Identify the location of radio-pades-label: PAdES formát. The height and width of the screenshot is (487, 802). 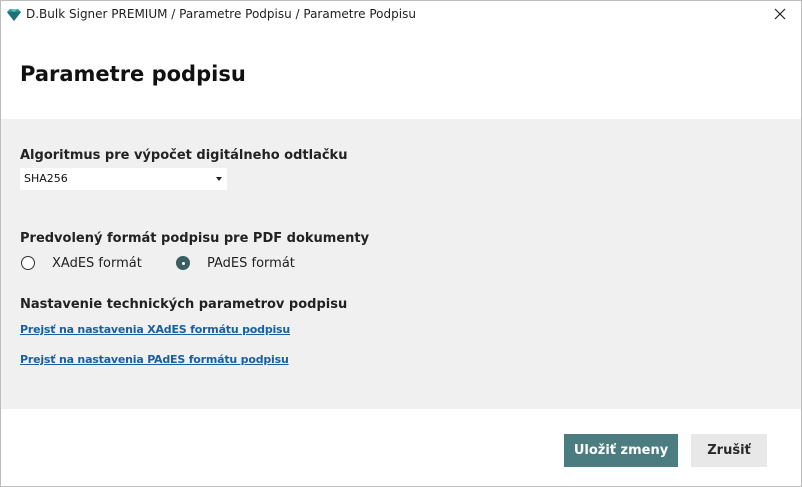
(251, 263).